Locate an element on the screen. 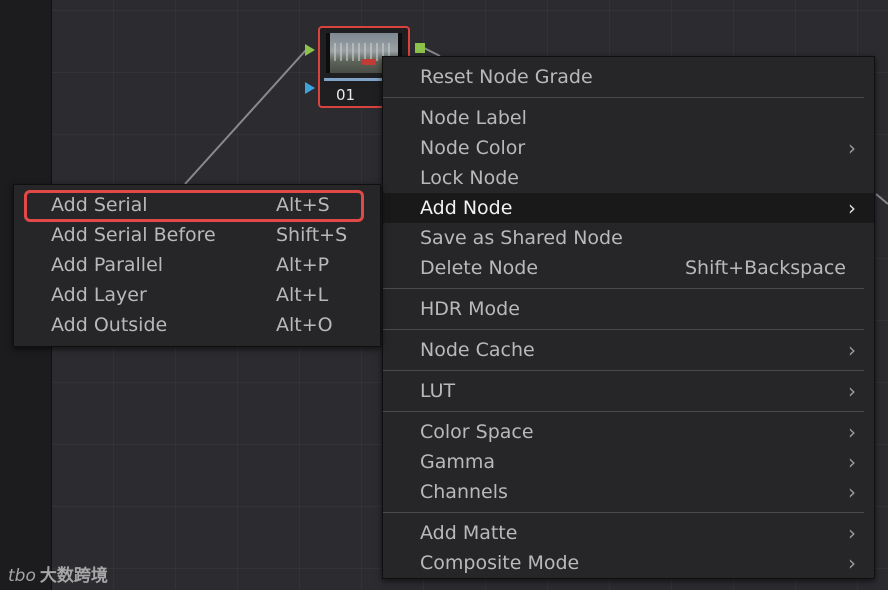 The image size is (888, 590). menu-item-hdr-mode: HDR Mode is located at coordinates (628, 309).